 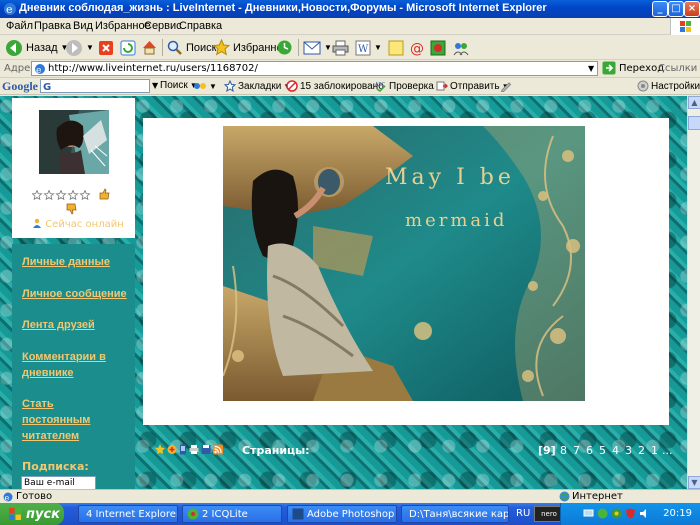 I want to click on sidebar-link-become-reader: Стать постоянным читателем, so click(x=64, y=420).